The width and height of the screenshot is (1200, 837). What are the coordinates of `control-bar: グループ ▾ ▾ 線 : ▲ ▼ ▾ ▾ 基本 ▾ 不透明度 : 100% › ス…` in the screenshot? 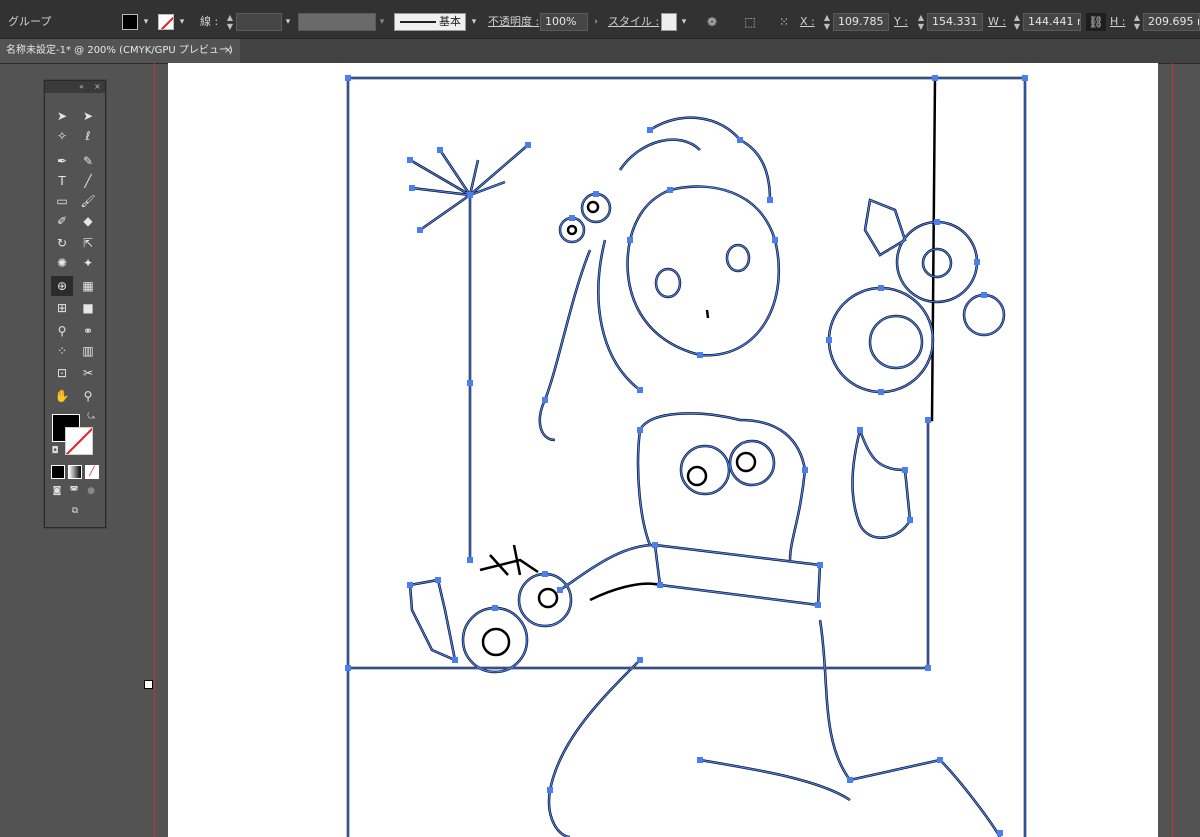 It's located at (600, 22).